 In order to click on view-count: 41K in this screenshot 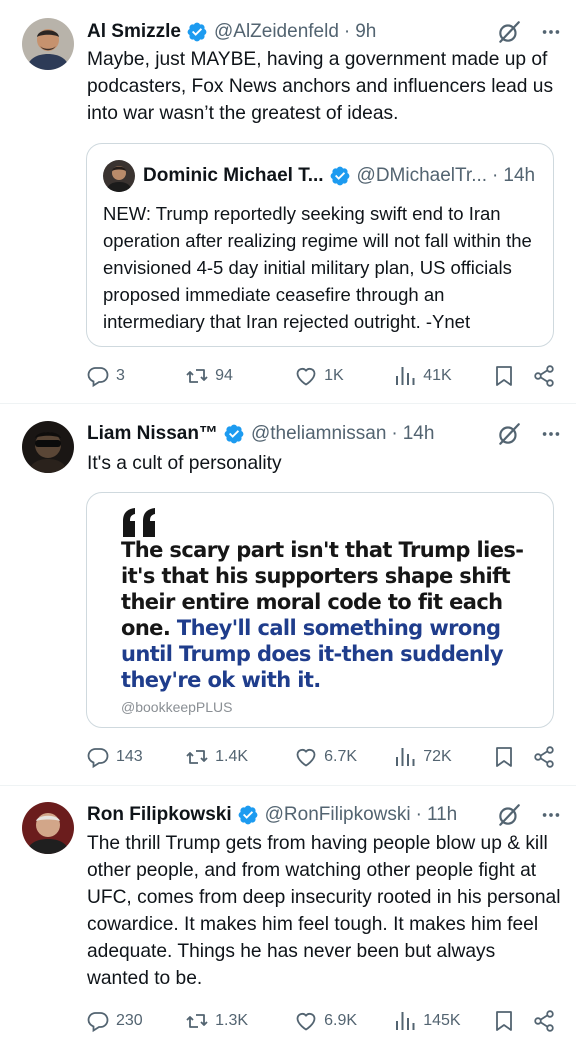, I will do `click(437, 375)`.